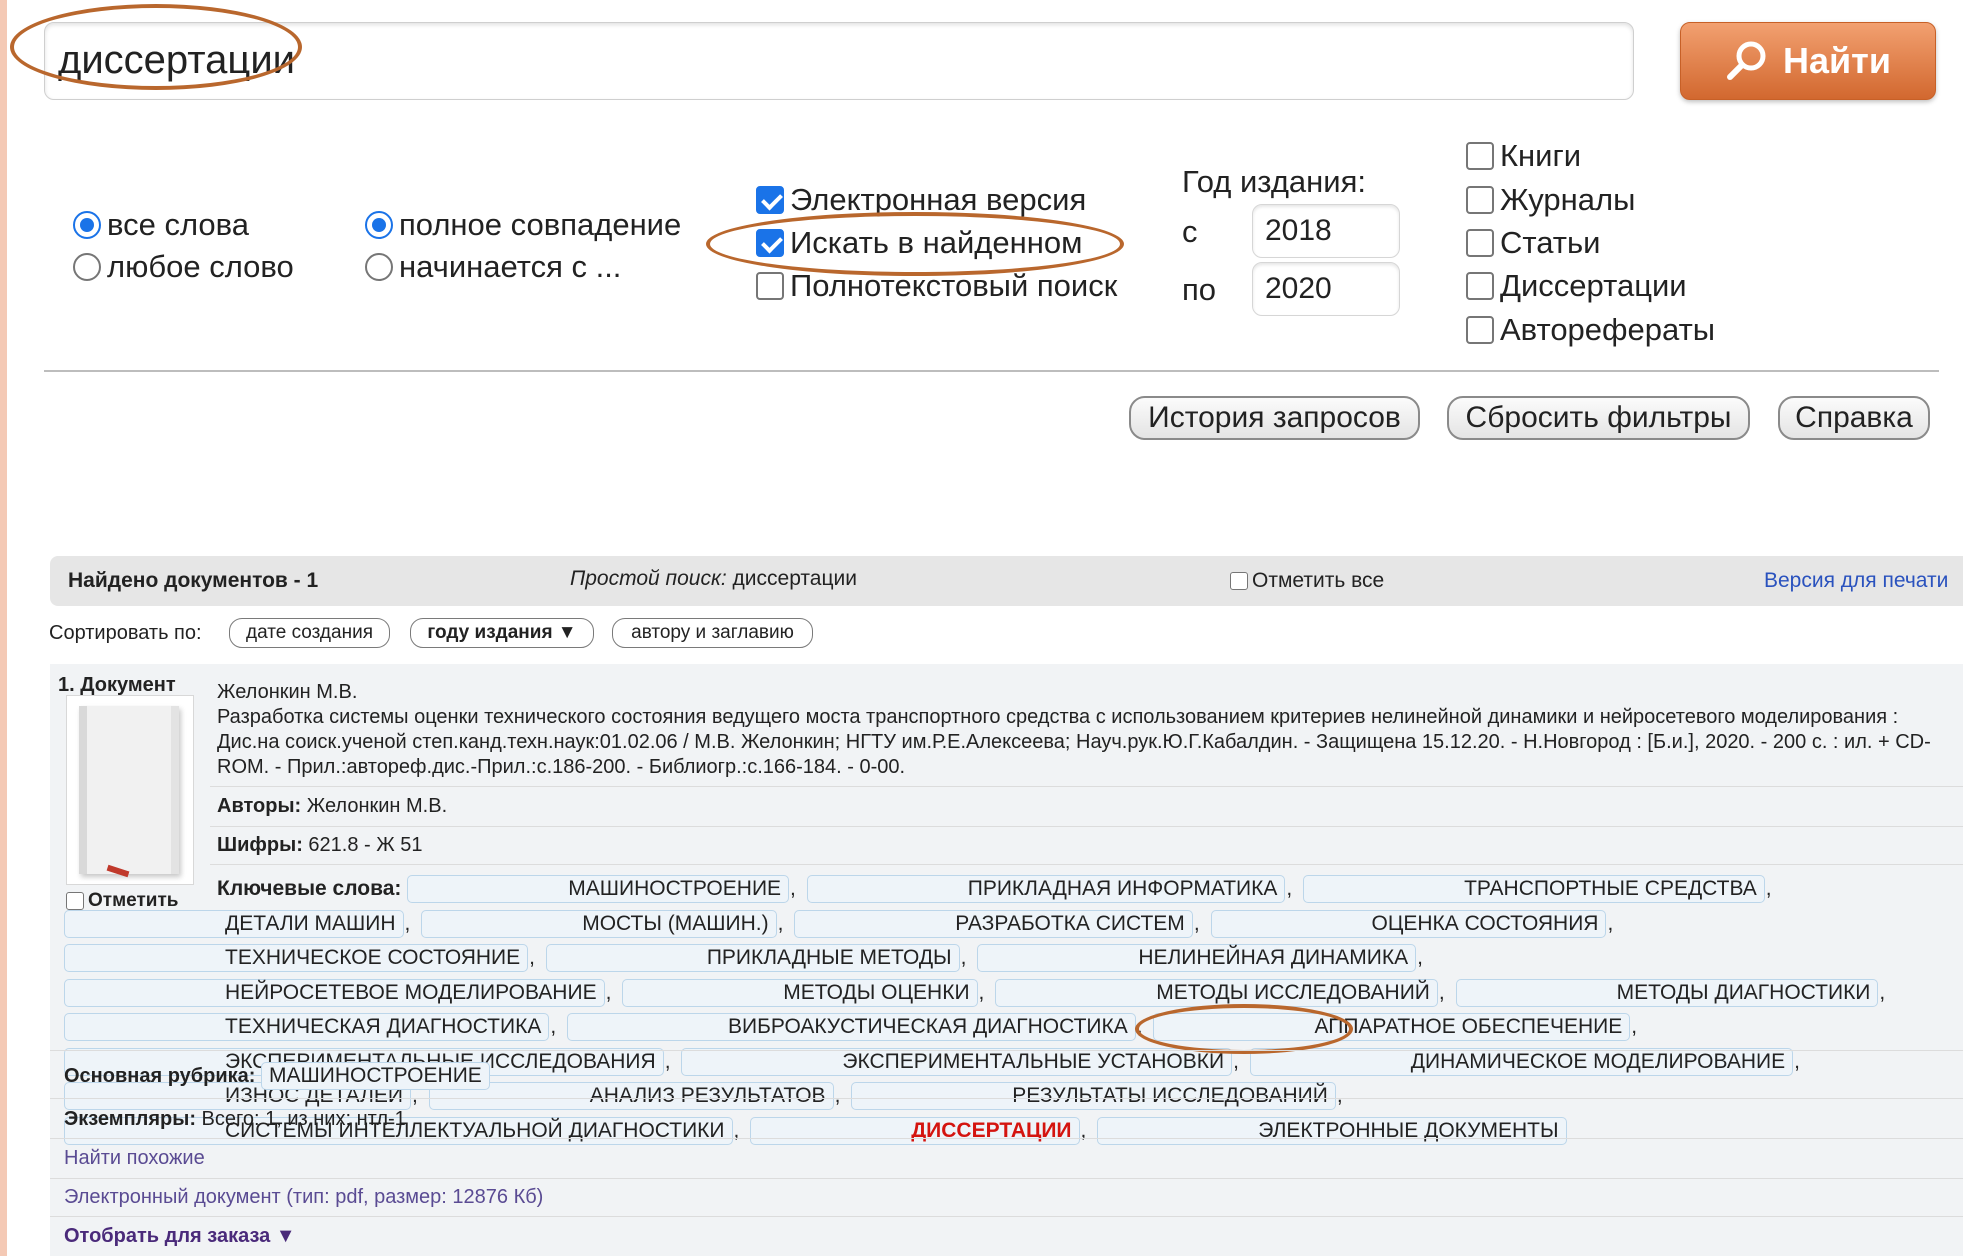 The width and height of the screenshot is (1963, 1256). I want to click on keyword-link: ОЦЕНКА СОСТОЯНИЯ, so click(1408, 923).